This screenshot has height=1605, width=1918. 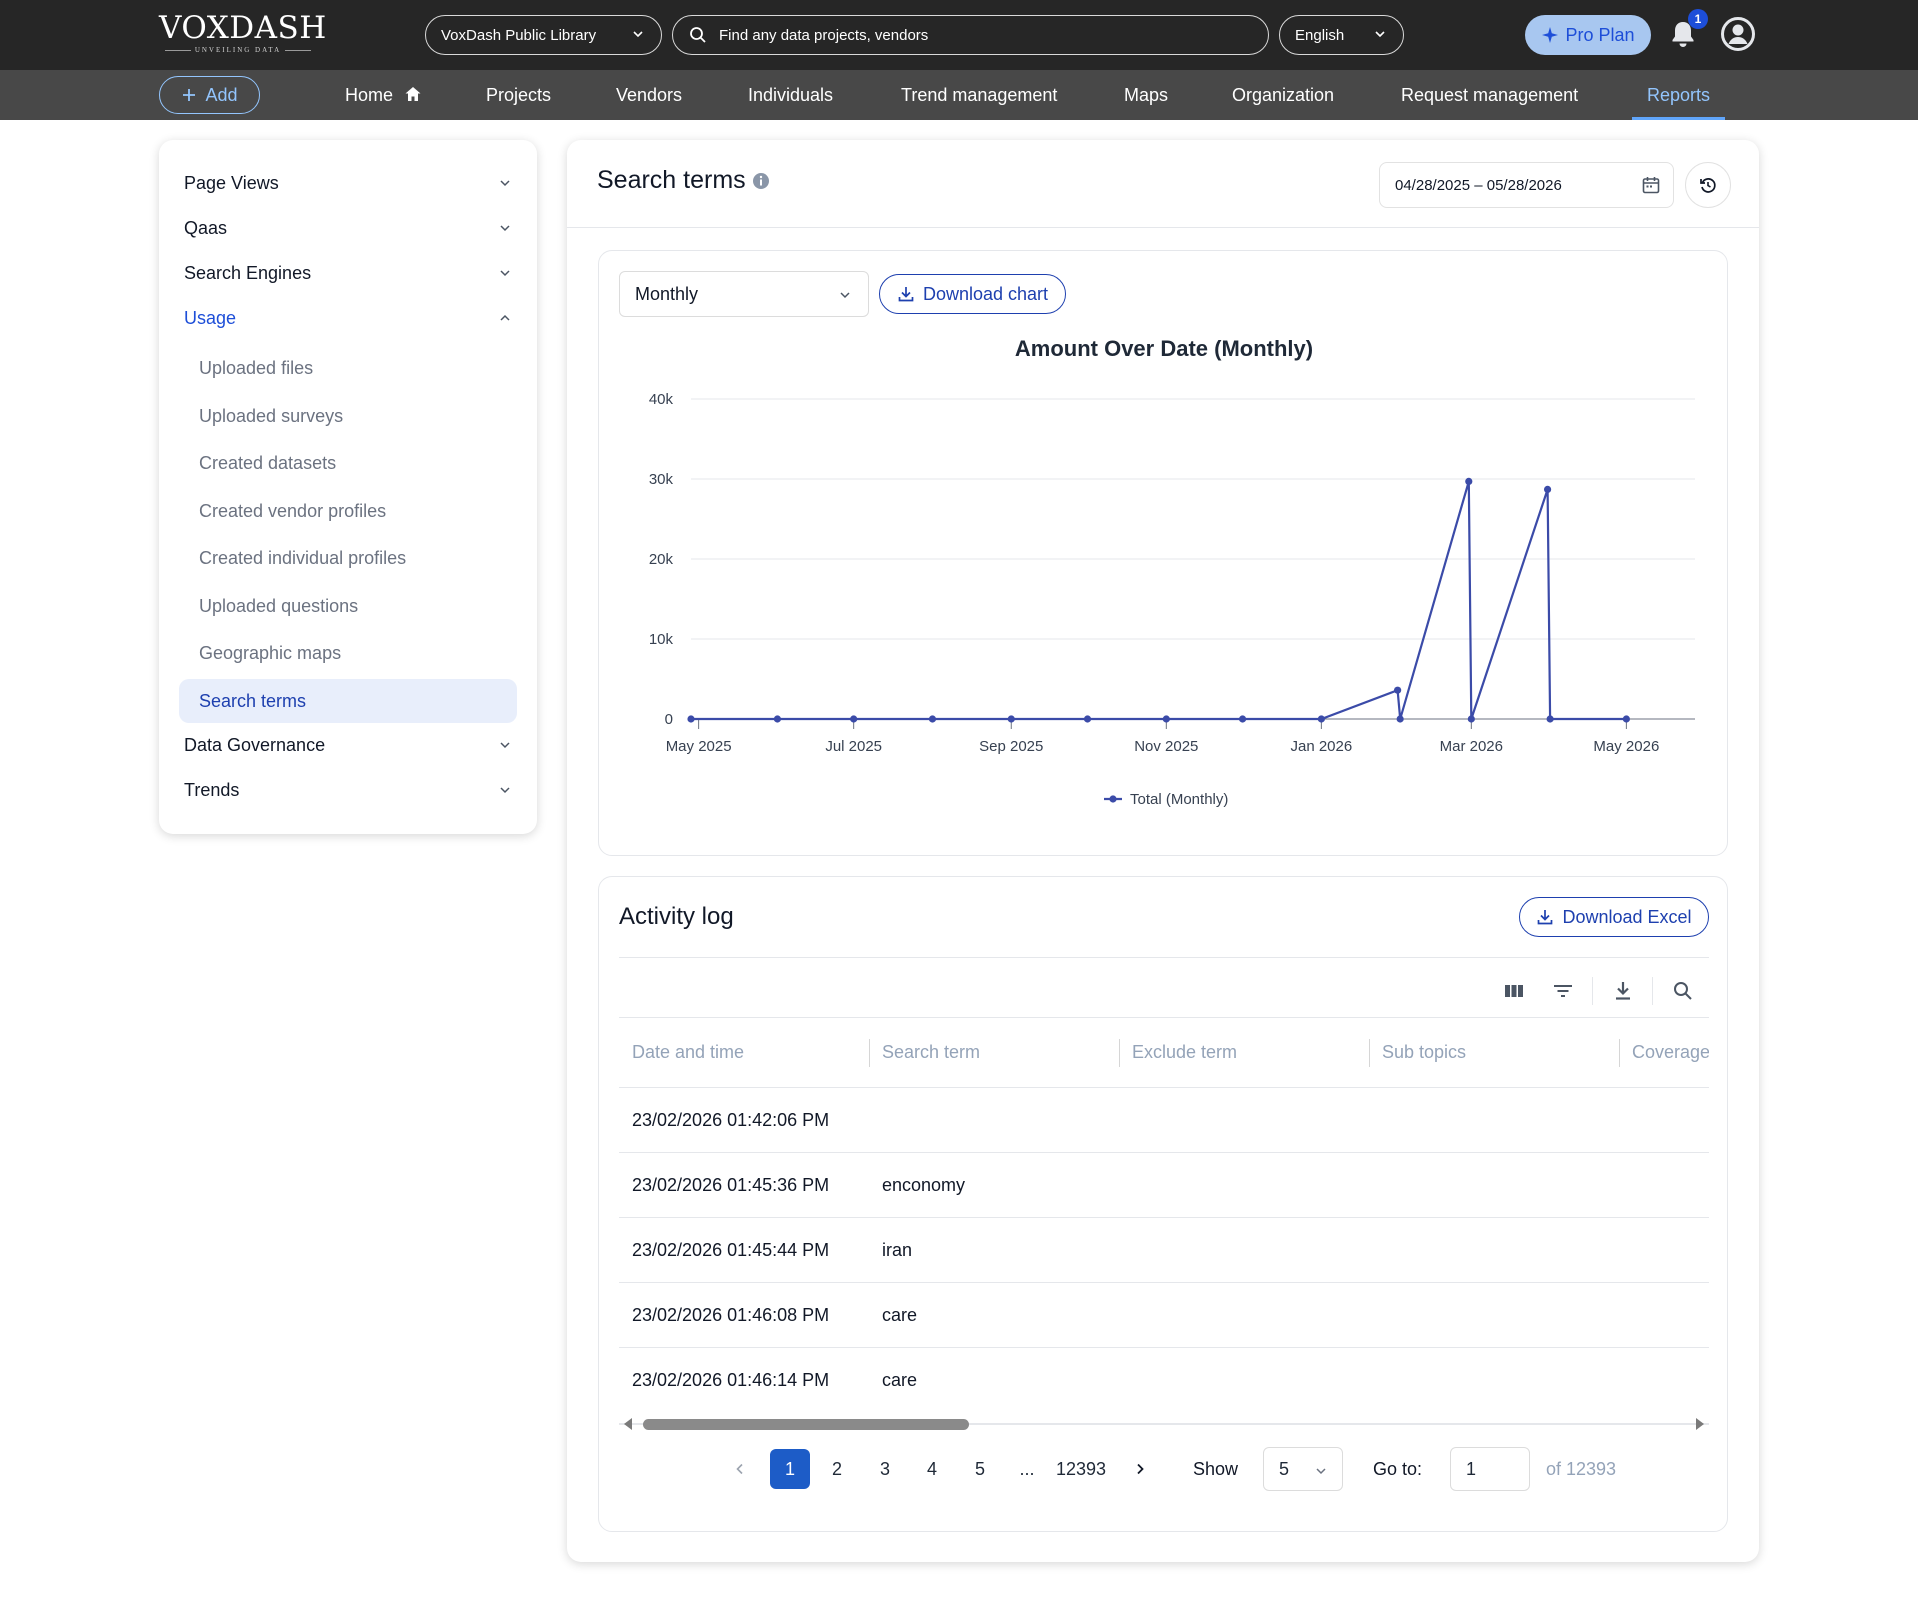 I want to click on voxdash-logo: VoxDash UNVEILING DATA, so click(x=242, y=34).